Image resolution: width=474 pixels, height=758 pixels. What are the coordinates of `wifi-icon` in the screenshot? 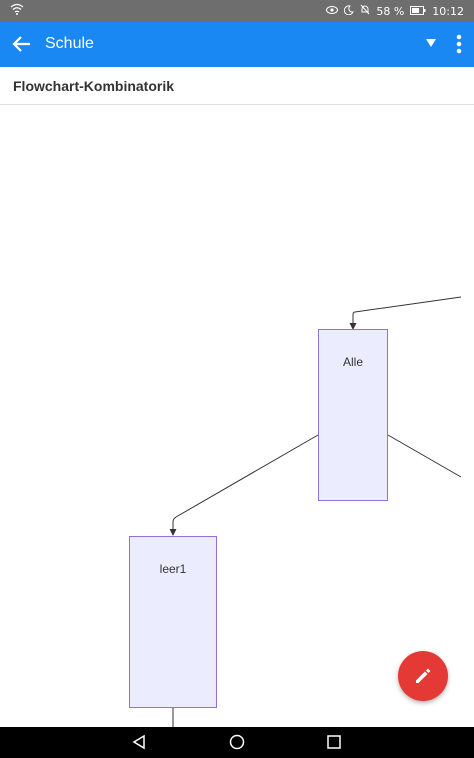 It's located at (17, 10).